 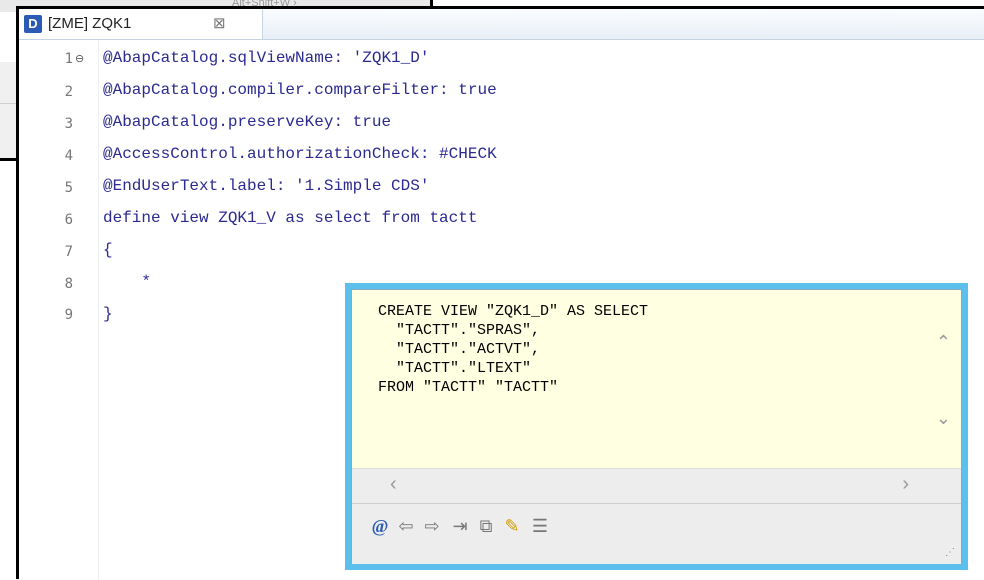 What do you see at coordinates (141, 24) in the screenshot?
I see `tab-zqk1: D [ZME] ZQK1 ⊠` at bounding box center [141, 24].